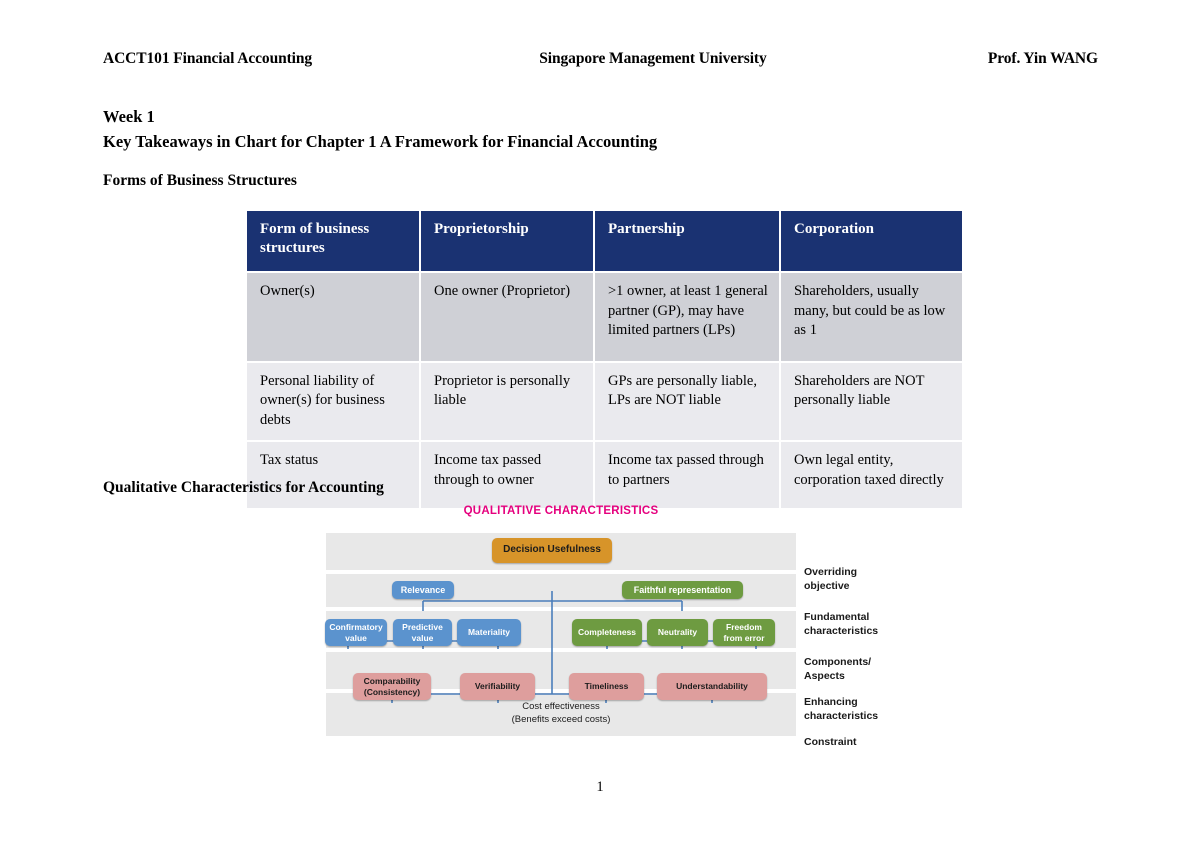 The width and height of the screenshot is (1200, 848). Describe the element at coordinates (507, 401) in the screenshot. I see `table-cell-proprietorship: Proprietor is personally liable` at that location.